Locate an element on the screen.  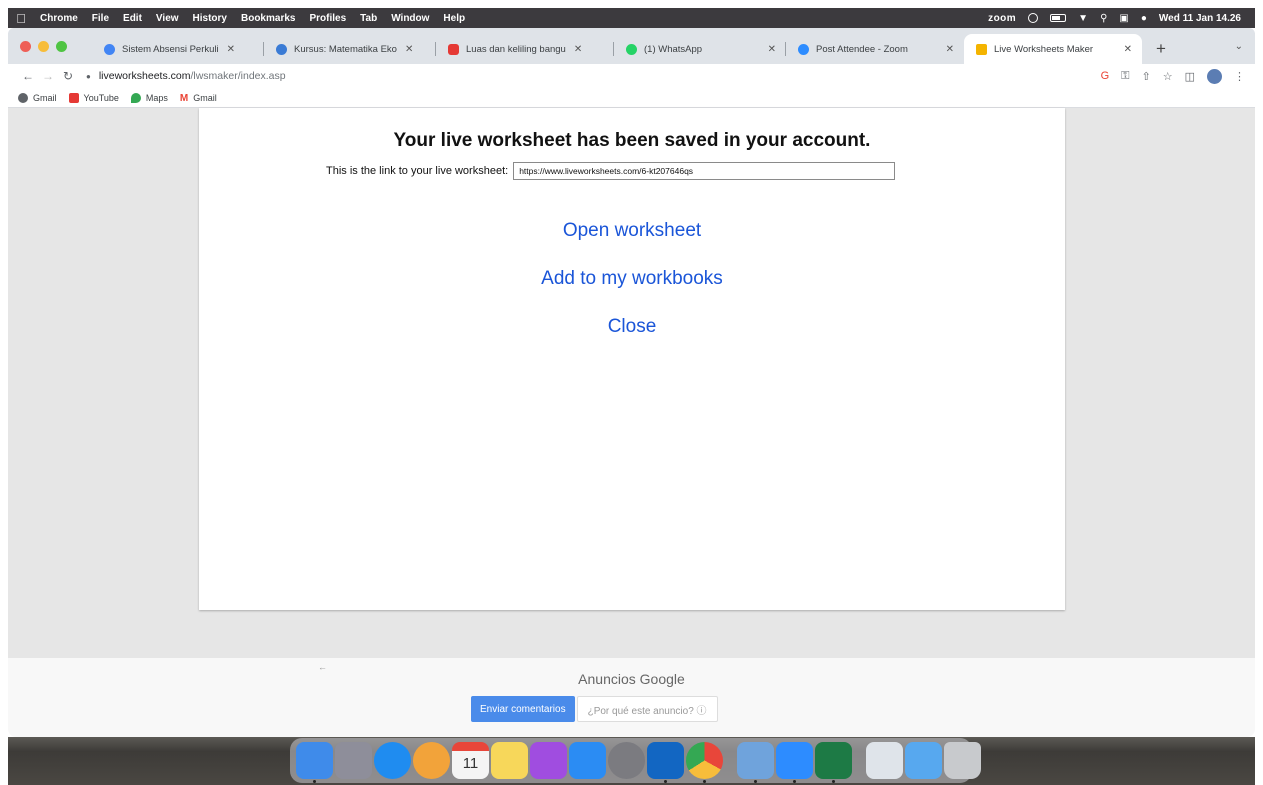
excel-icon is located at coordinates (833, 762).